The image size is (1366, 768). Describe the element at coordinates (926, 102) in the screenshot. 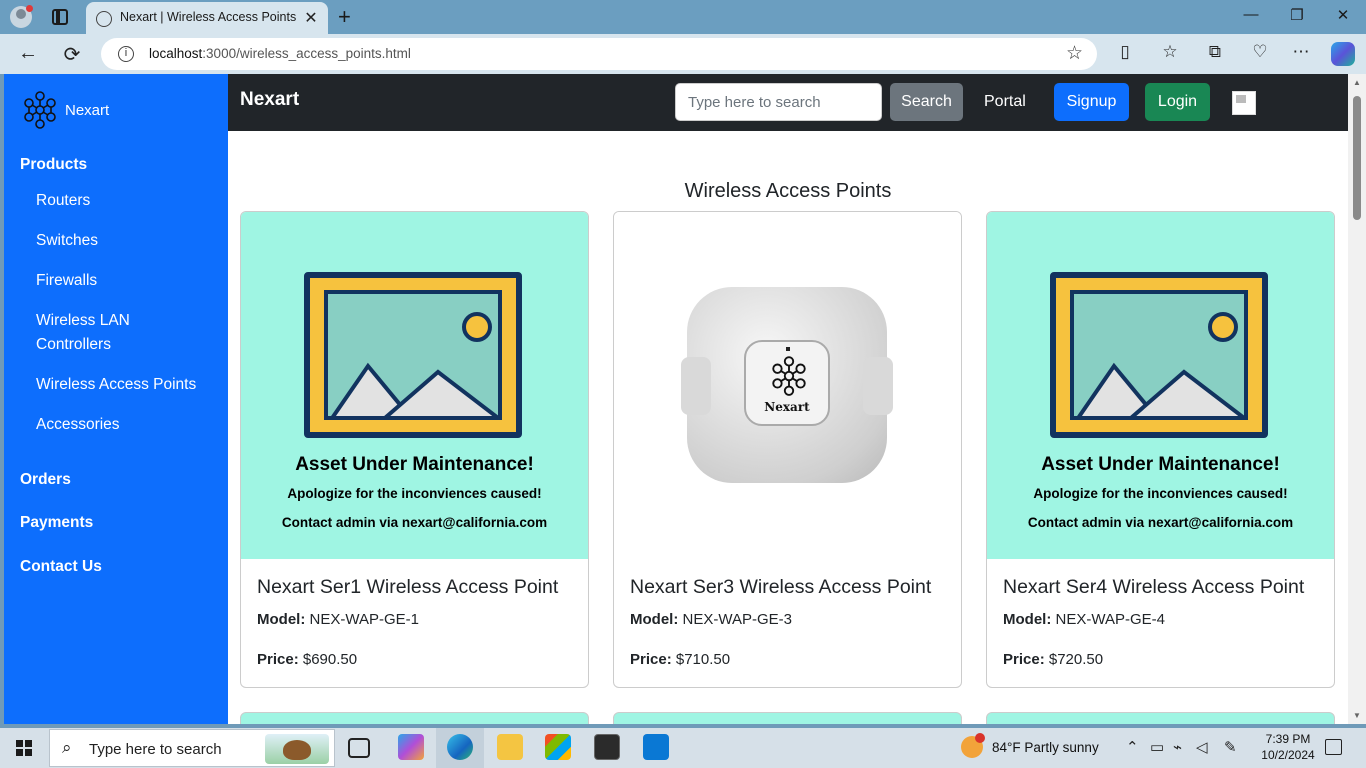

I see `search-button: Search` at that location.